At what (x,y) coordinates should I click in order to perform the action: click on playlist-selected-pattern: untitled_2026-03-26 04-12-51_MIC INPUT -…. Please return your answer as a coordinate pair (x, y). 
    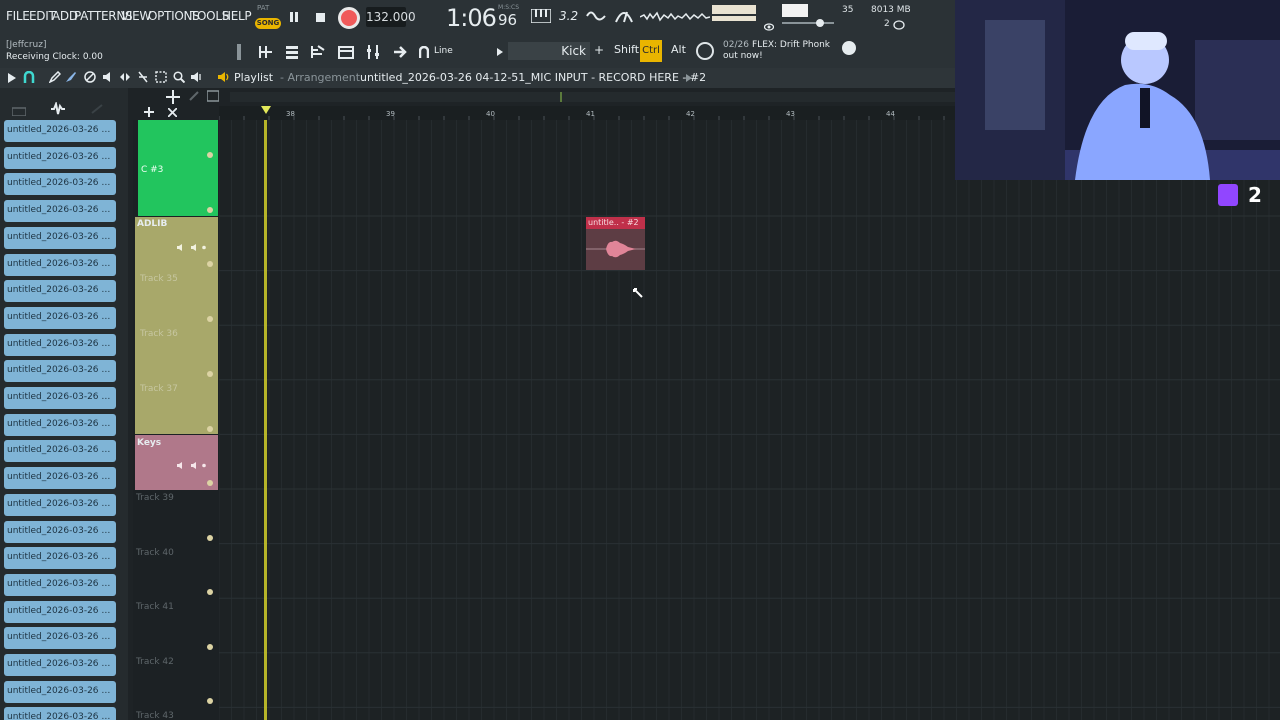
    Looking at the image, I should click on (533, 77).